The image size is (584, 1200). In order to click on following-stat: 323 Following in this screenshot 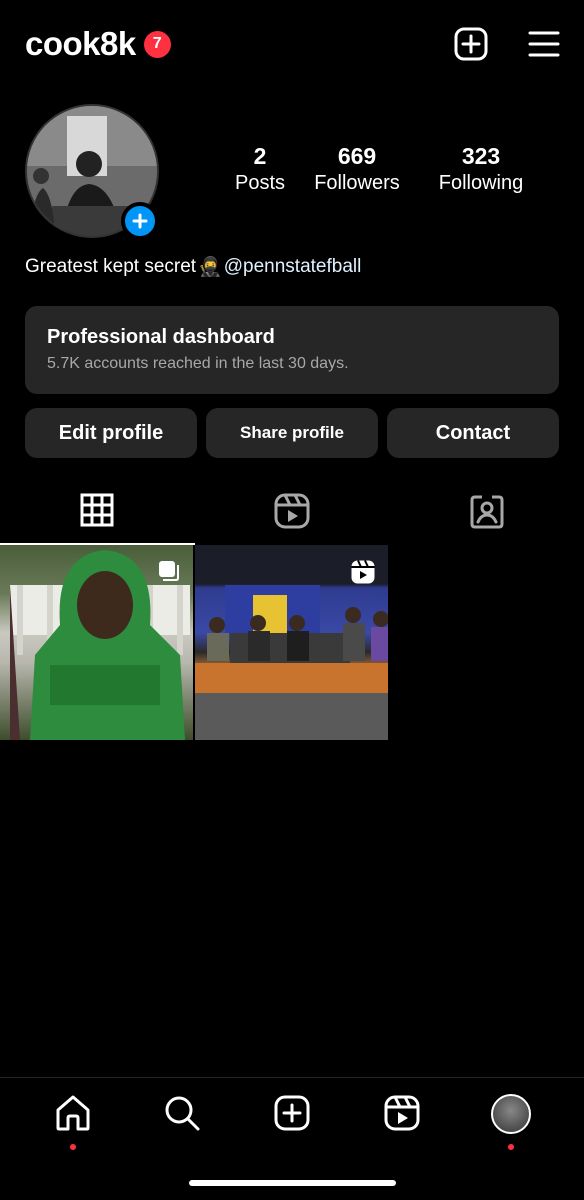, I will do `click(481, 169)`.